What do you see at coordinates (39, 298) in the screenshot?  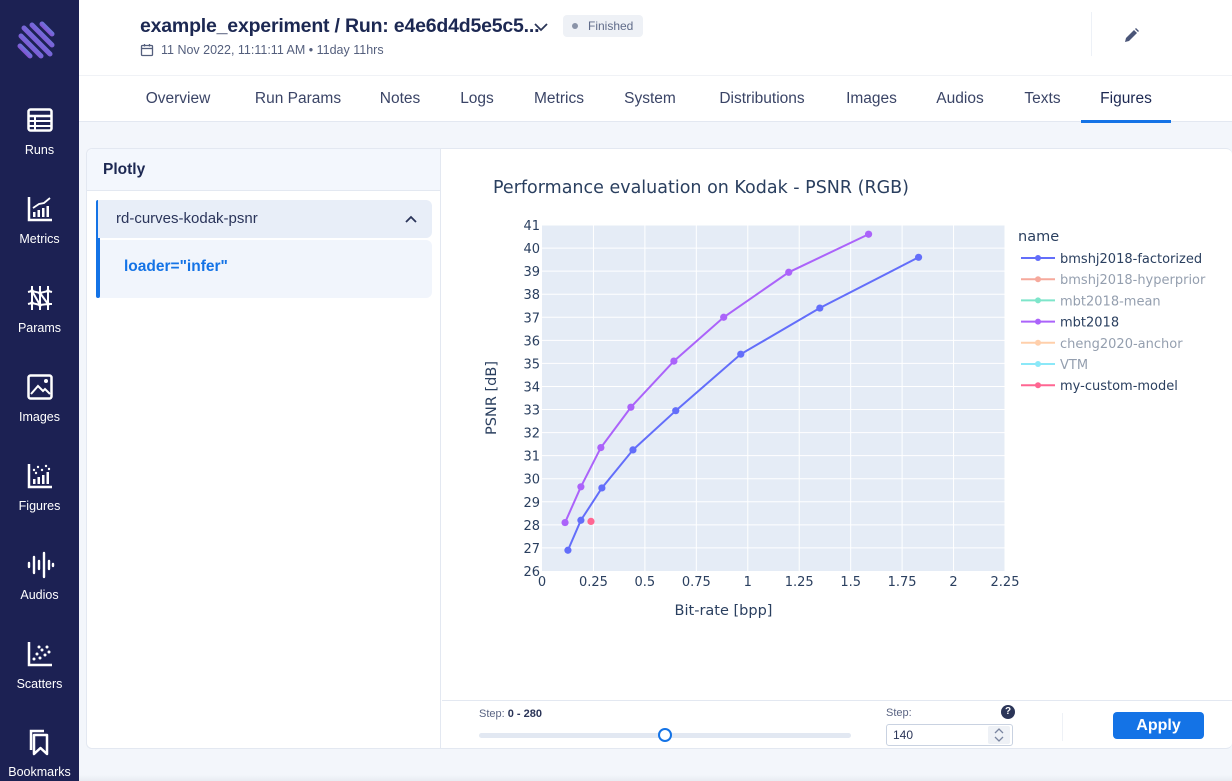 I see `params-icon` at bounding box center [39, 298].